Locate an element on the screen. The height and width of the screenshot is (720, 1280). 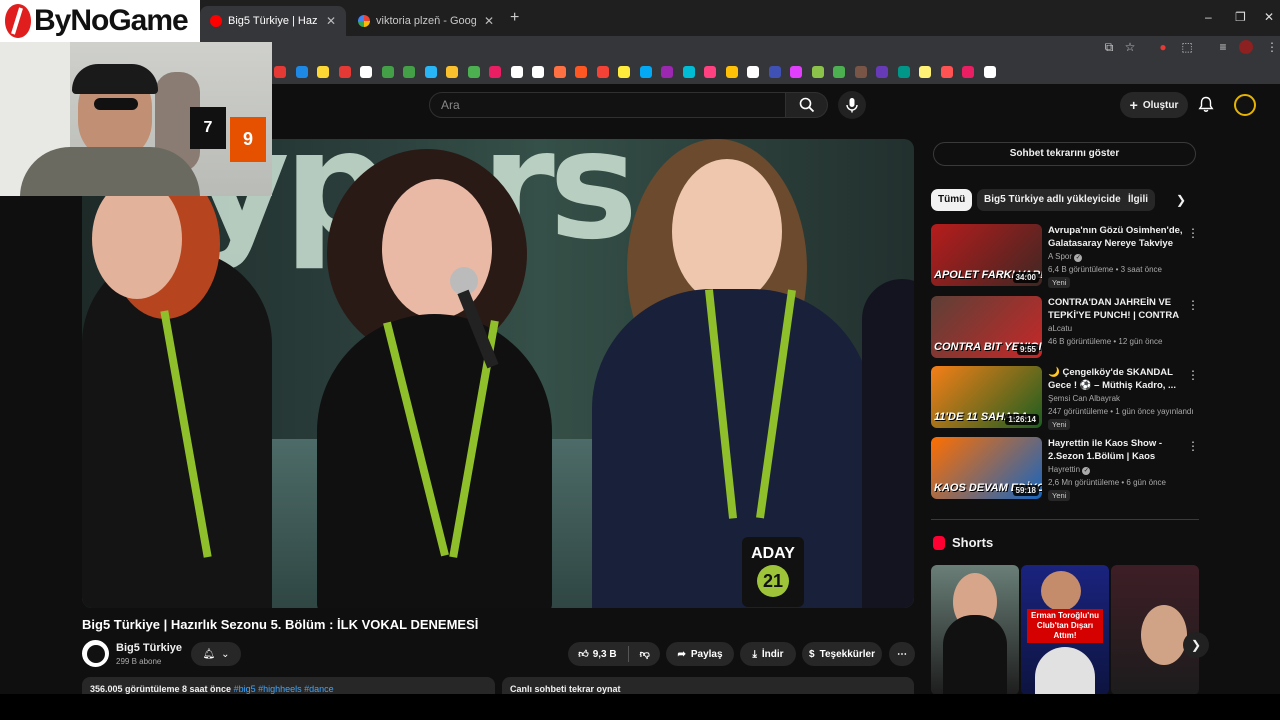
shorts-next-button: ❯ is located at coordinates (1196, 645).